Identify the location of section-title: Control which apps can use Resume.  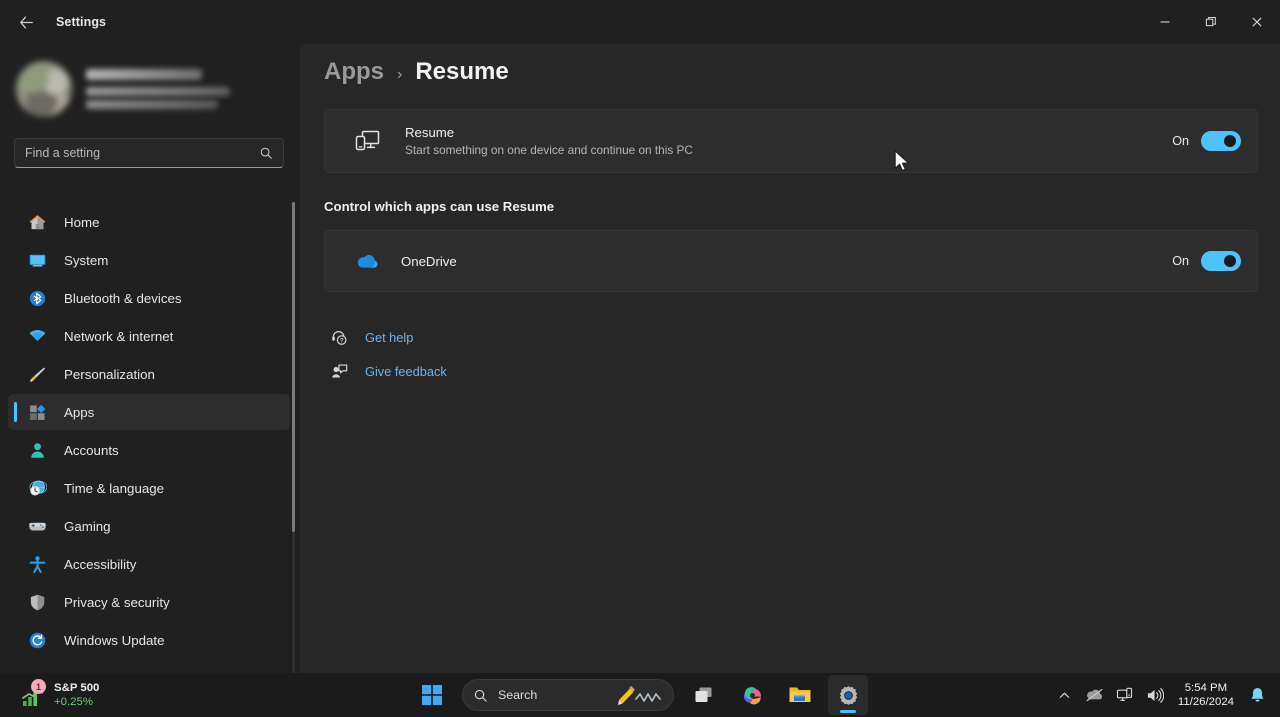
(439, 206).